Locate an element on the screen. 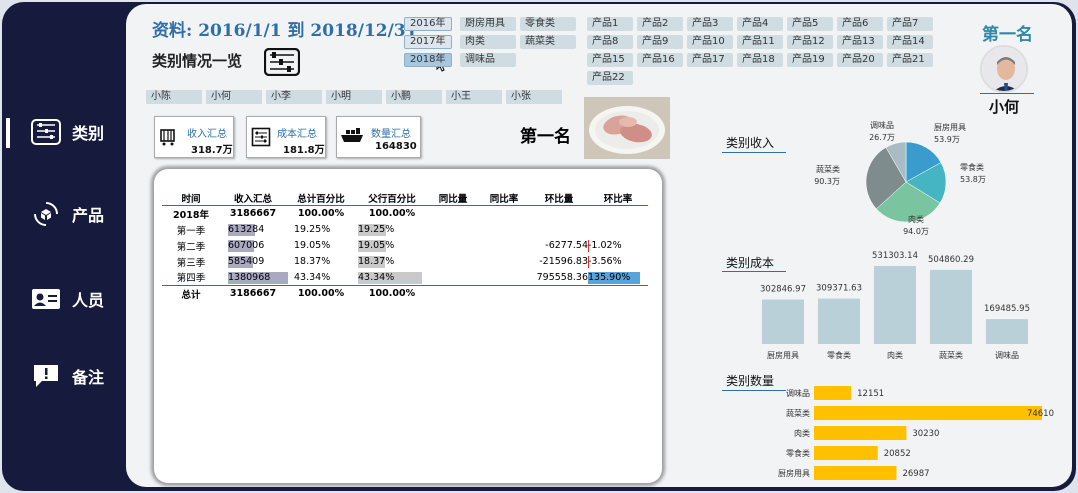  product-option: 产品17 is located at coordinates (710, 60).